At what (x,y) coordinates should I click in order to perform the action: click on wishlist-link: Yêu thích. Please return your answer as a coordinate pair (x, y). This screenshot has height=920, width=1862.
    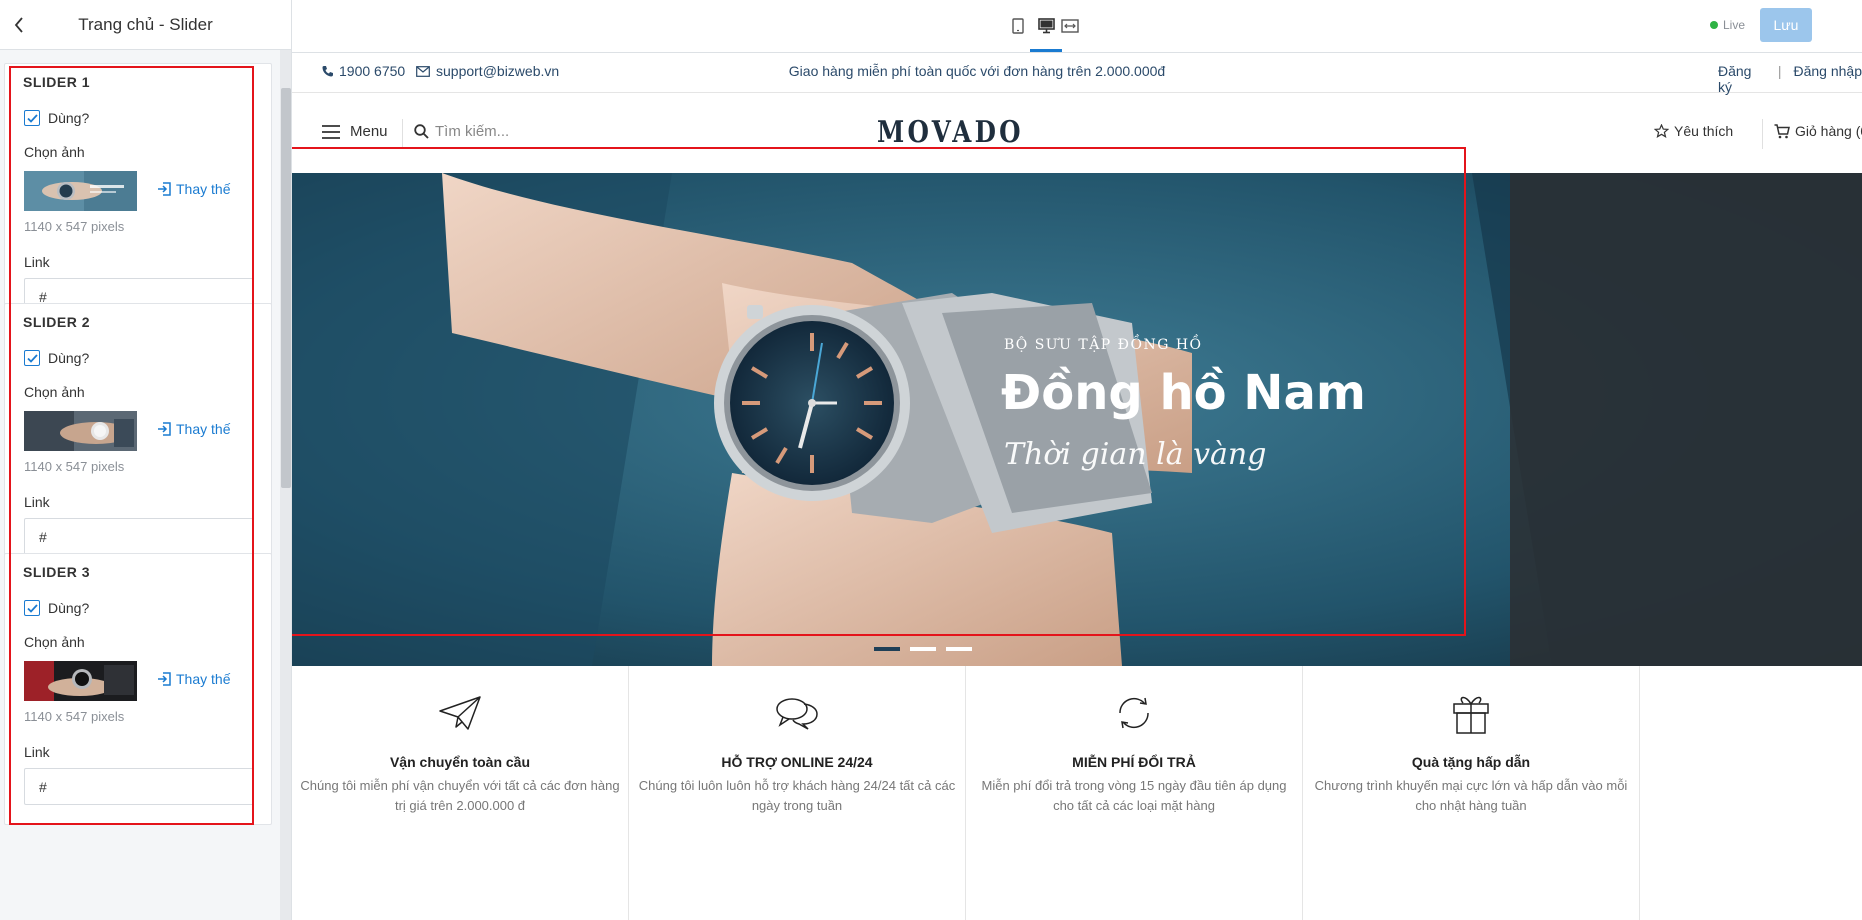
    Looking at the image, I should click on (1693, 131).